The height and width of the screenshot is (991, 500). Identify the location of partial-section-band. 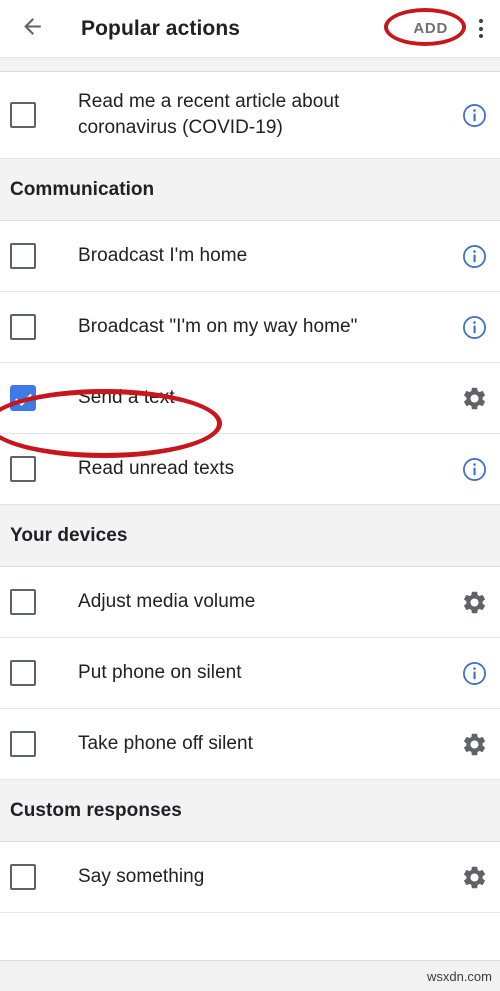
(250, 65).